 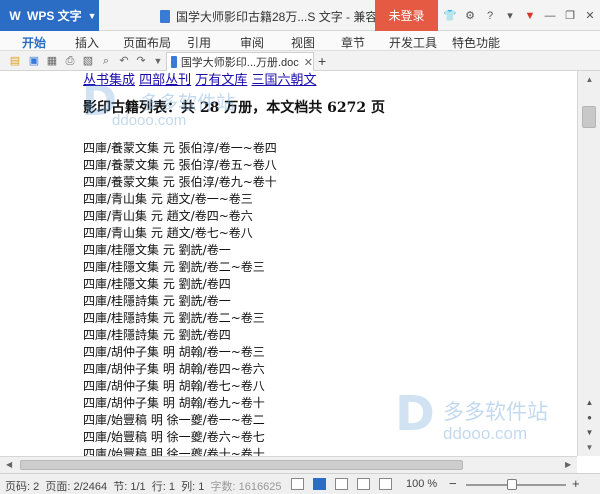 What do you see at coordinates (450, 16) in the screenshot?
I see `skin-icon: 👕` at bounding box center [450, 16].